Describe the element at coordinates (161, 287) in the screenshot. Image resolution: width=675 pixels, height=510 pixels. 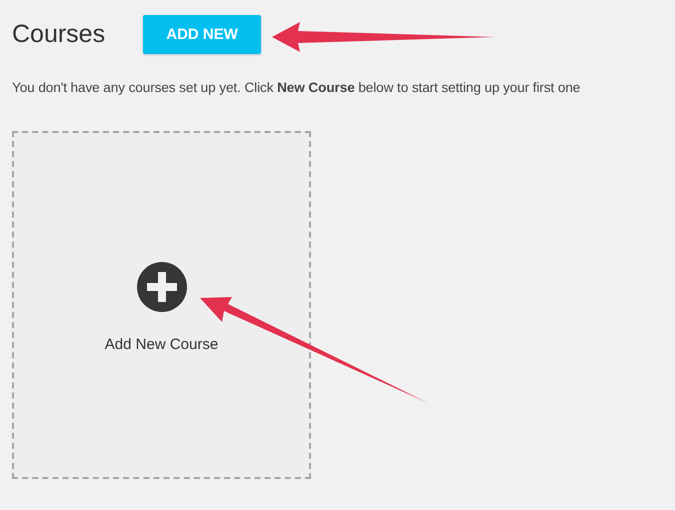
I see `add-icon` at that location.